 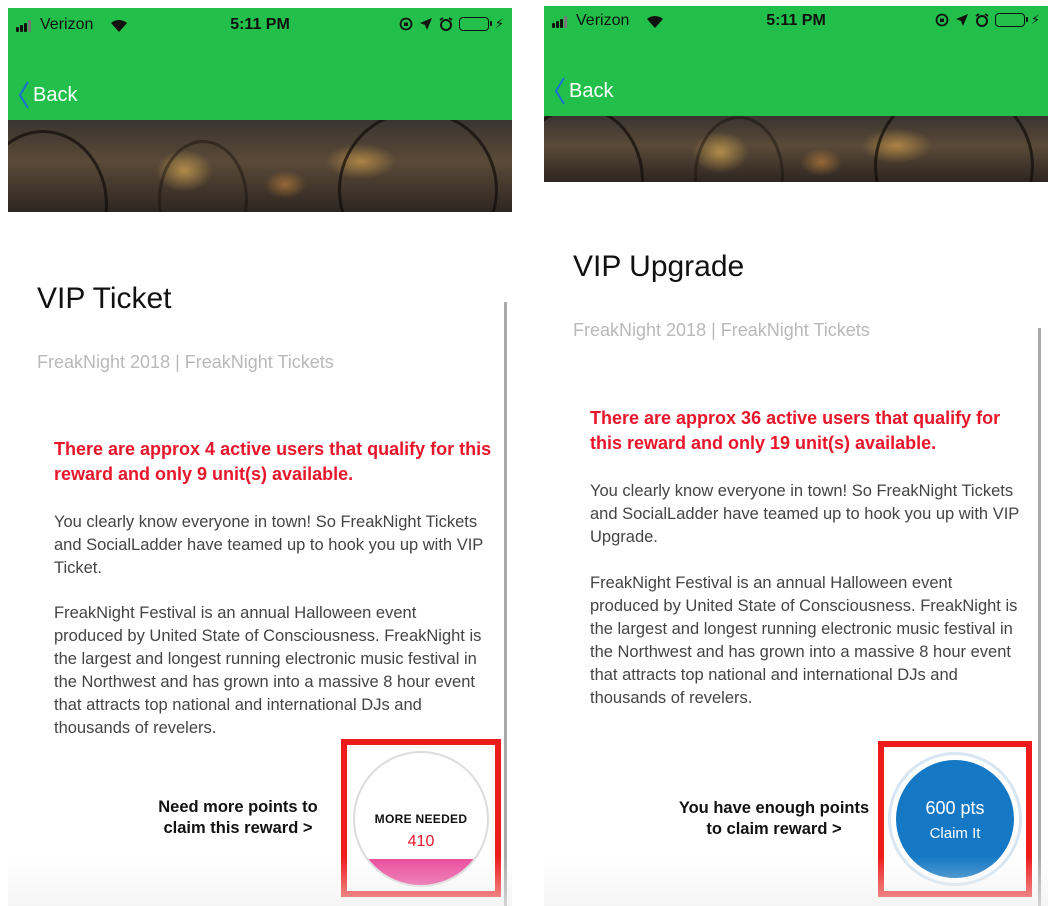 What do you see at coordinates (955, 808) in the screenshot?
I see `points-value: 600 pts` at bounding box center [955, 808].